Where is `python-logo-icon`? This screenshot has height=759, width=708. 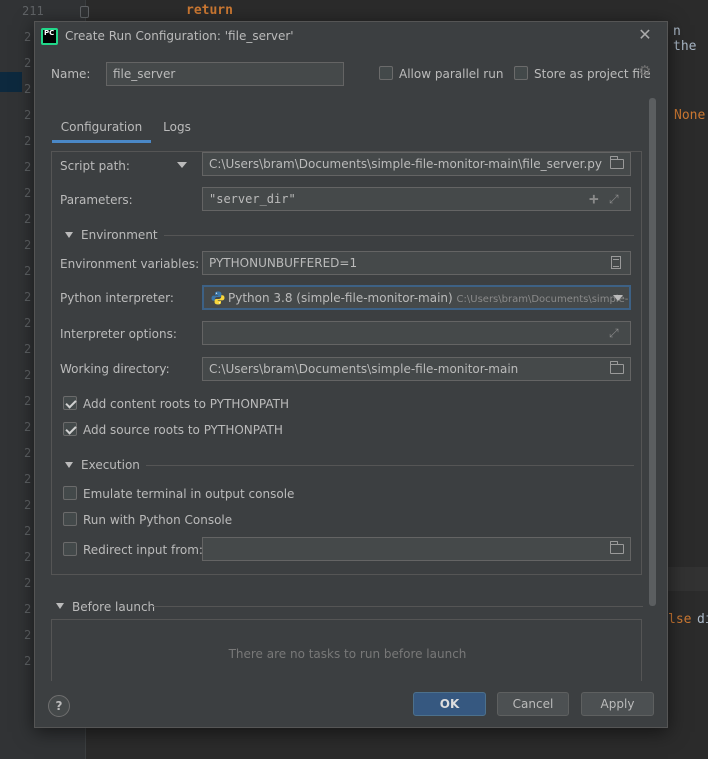
python-logo-icon is located at coordinates (218, 298).